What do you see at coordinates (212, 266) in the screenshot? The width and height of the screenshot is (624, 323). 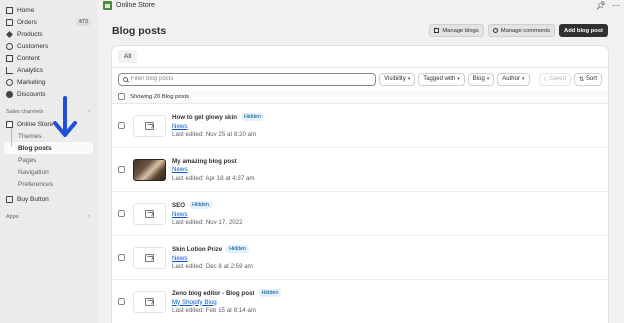 I see `last-edited: Last edited: Dec 8 at 2:59 am` at bounding box center [212, 266].